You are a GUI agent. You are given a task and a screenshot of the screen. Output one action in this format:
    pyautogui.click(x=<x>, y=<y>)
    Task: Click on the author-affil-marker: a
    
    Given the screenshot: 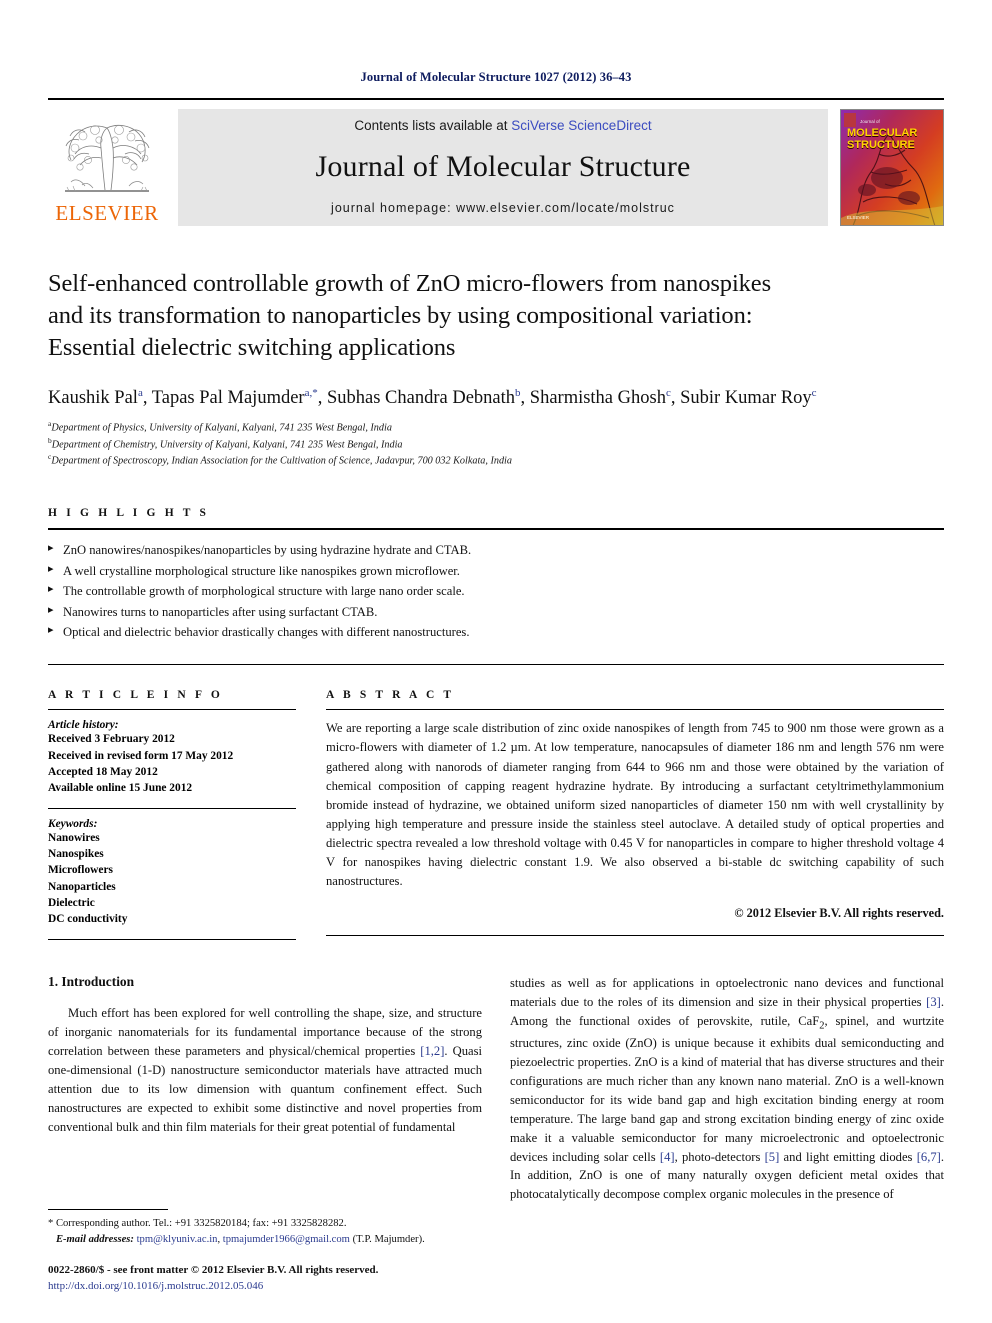 What is the action you would take?
    pyautogui.click(x=140, y=392)
    